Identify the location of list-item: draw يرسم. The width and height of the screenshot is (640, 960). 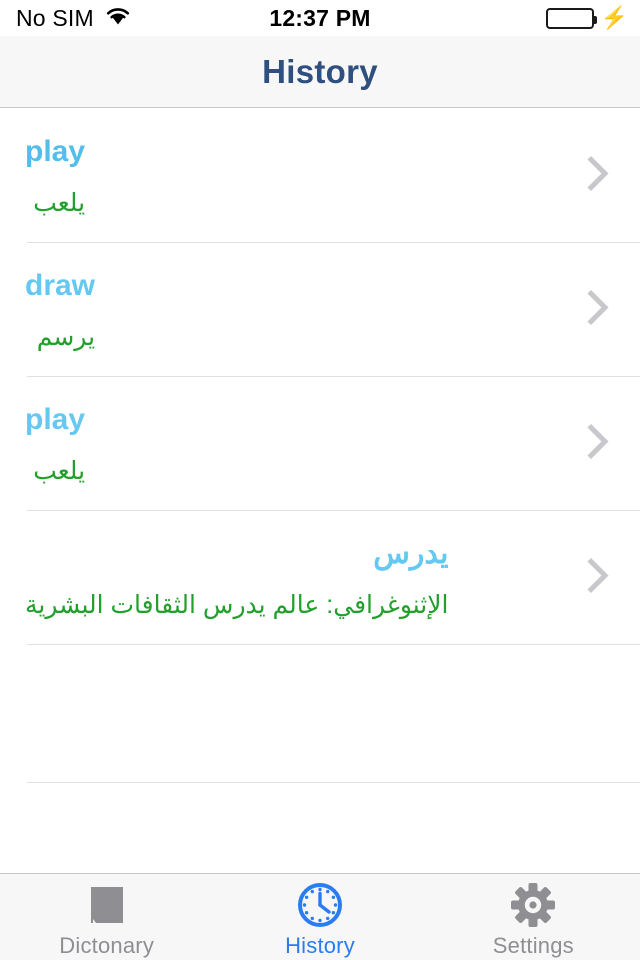
(320, 310).